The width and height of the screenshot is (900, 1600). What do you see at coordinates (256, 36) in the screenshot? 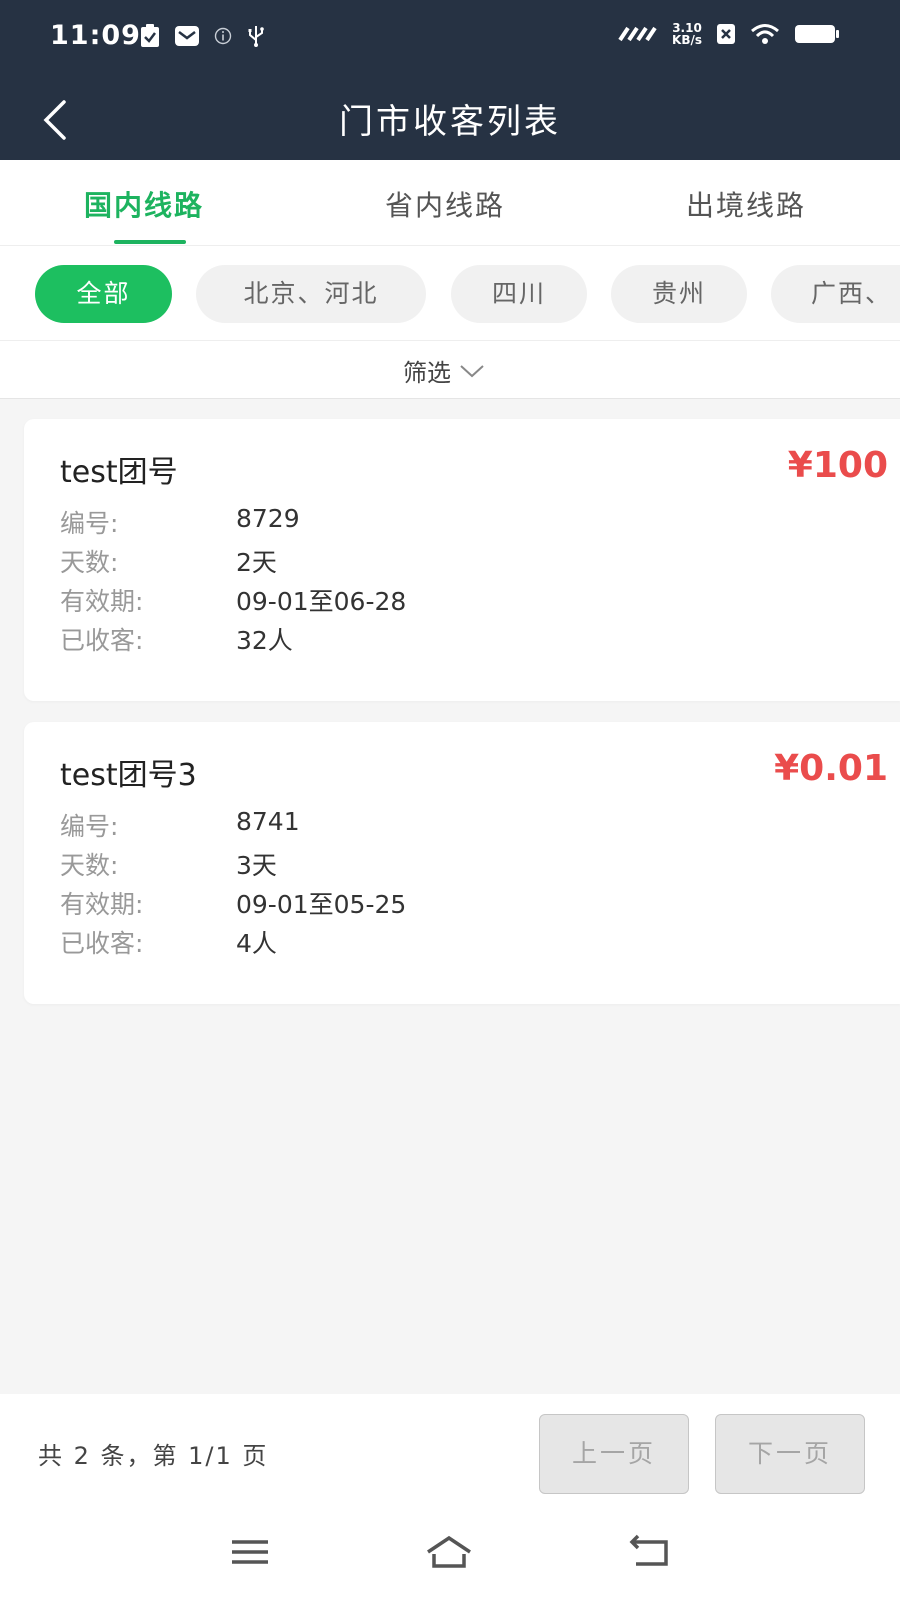
I see `usb-icon` at bounding box center [256, 36].